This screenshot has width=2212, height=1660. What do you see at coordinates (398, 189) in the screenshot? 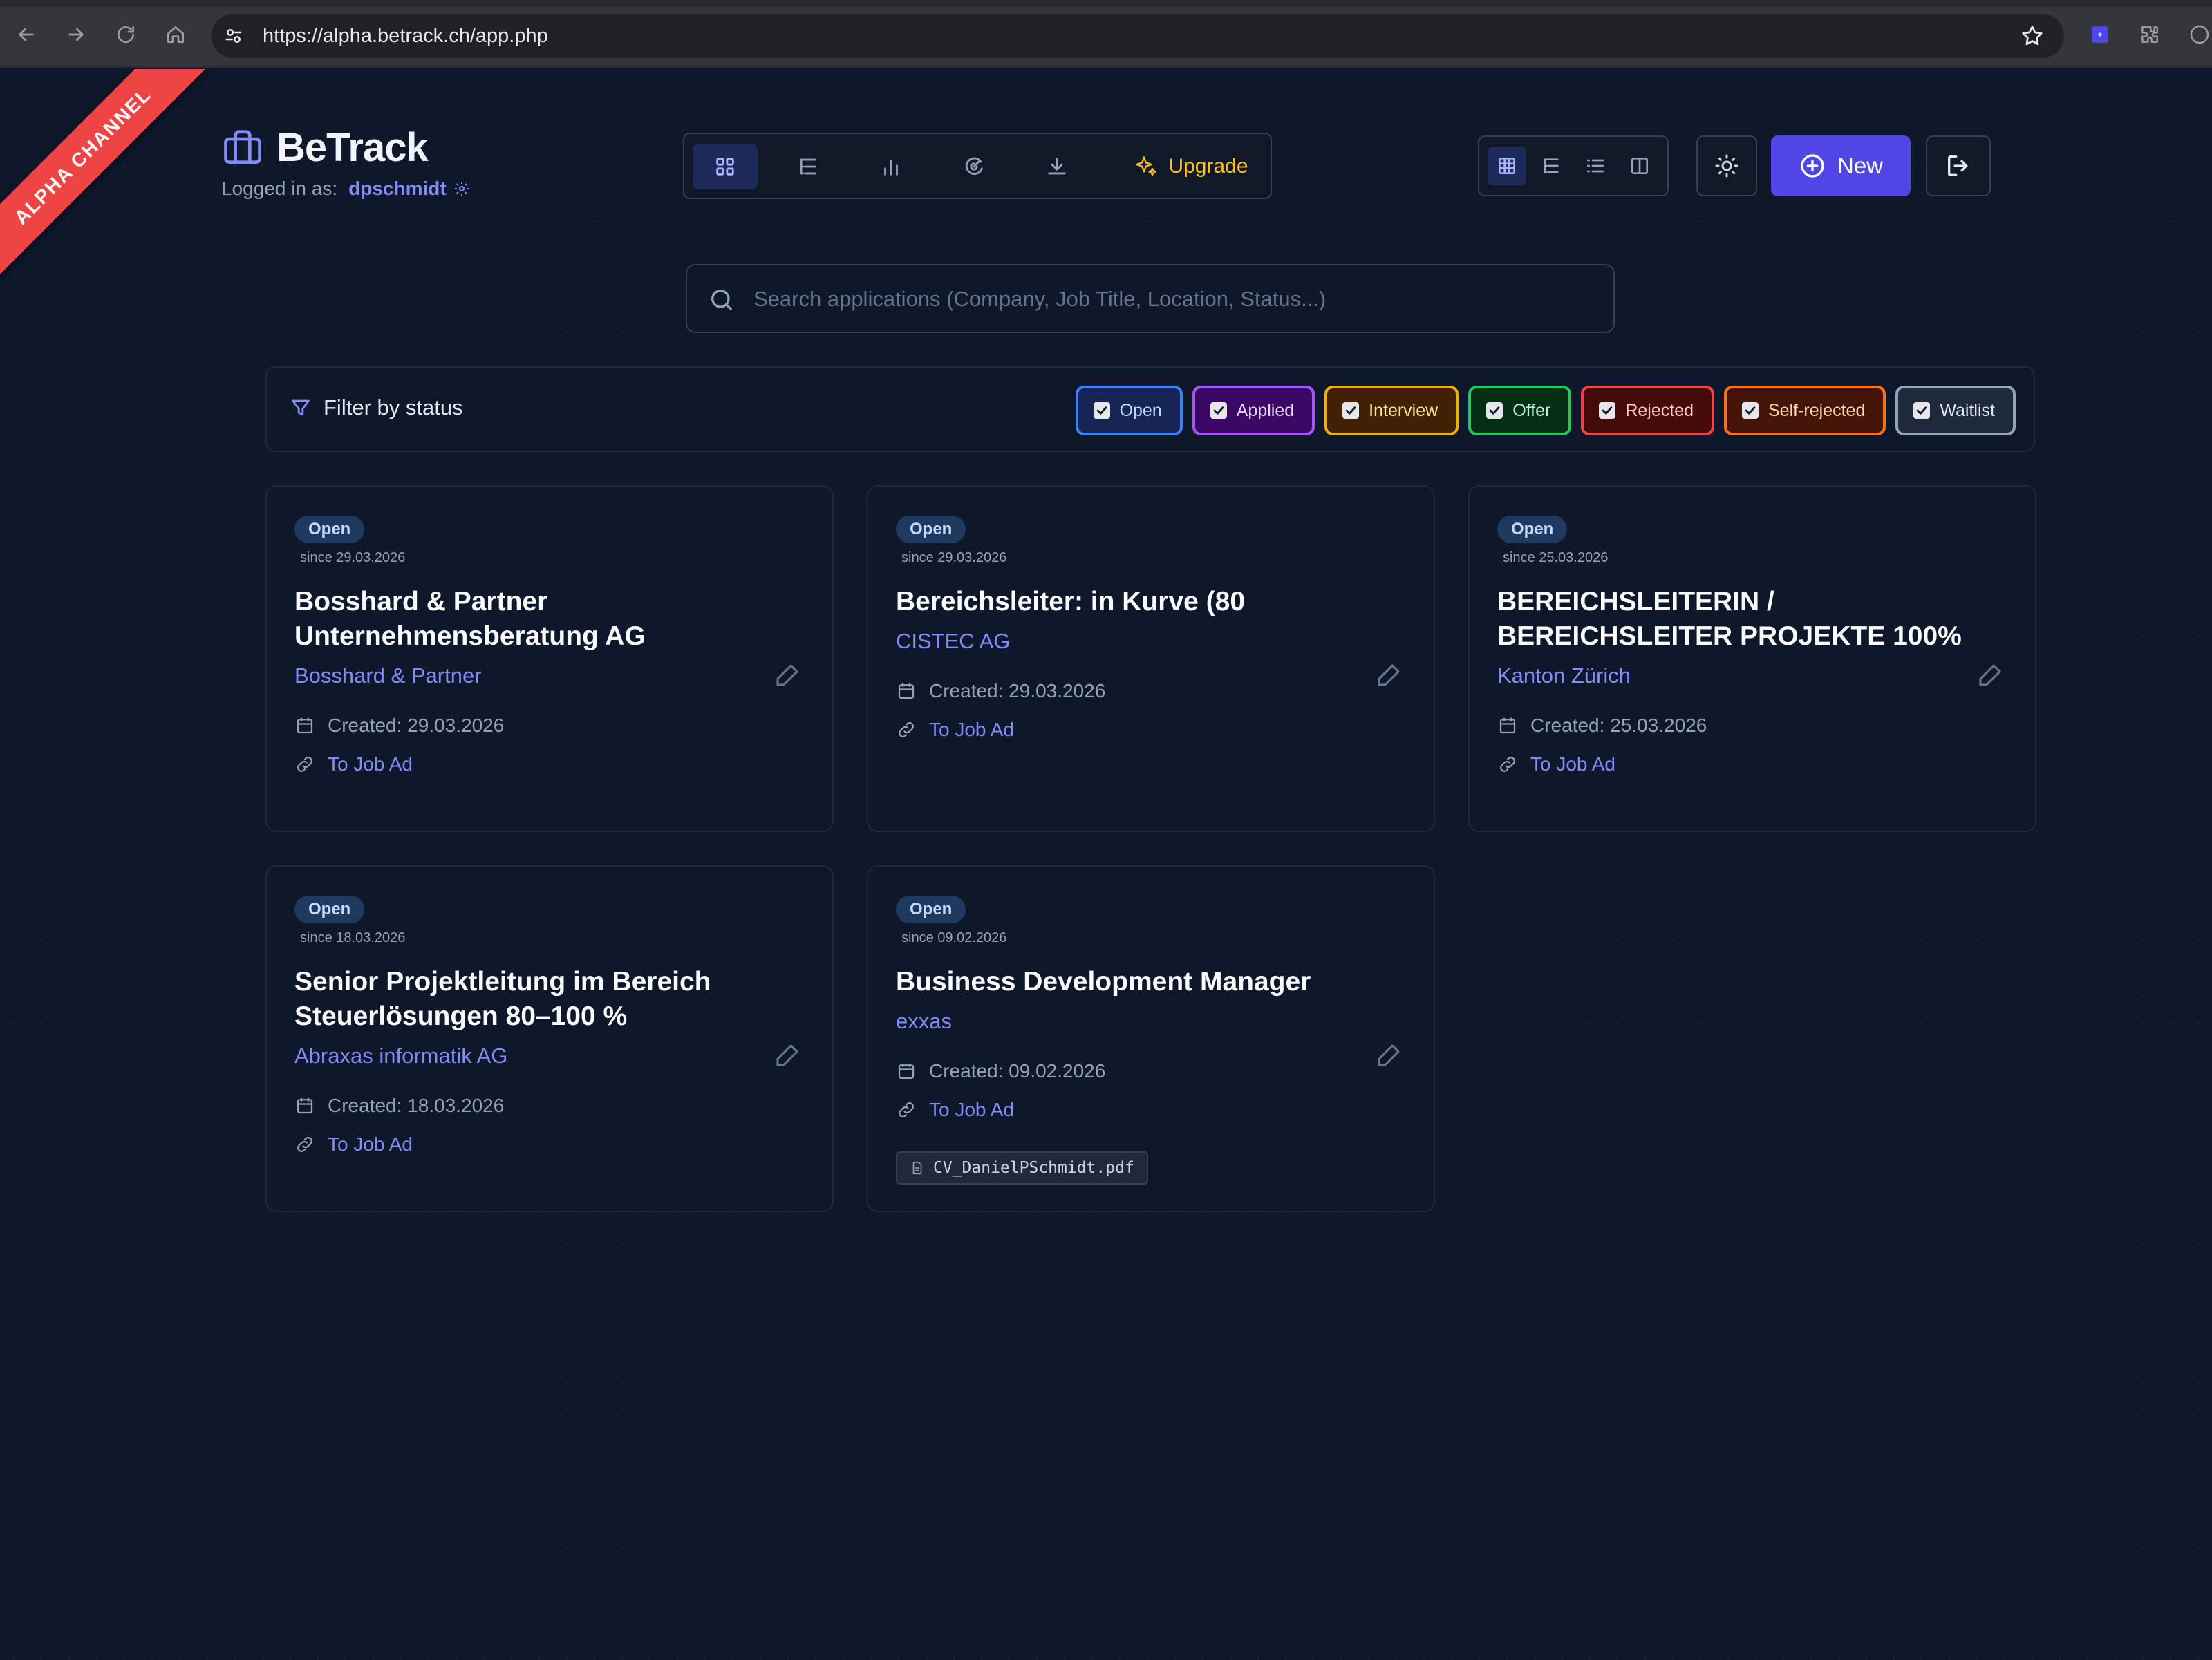
I see `username-link: dpschmidt` at bounding box center [398, 189].